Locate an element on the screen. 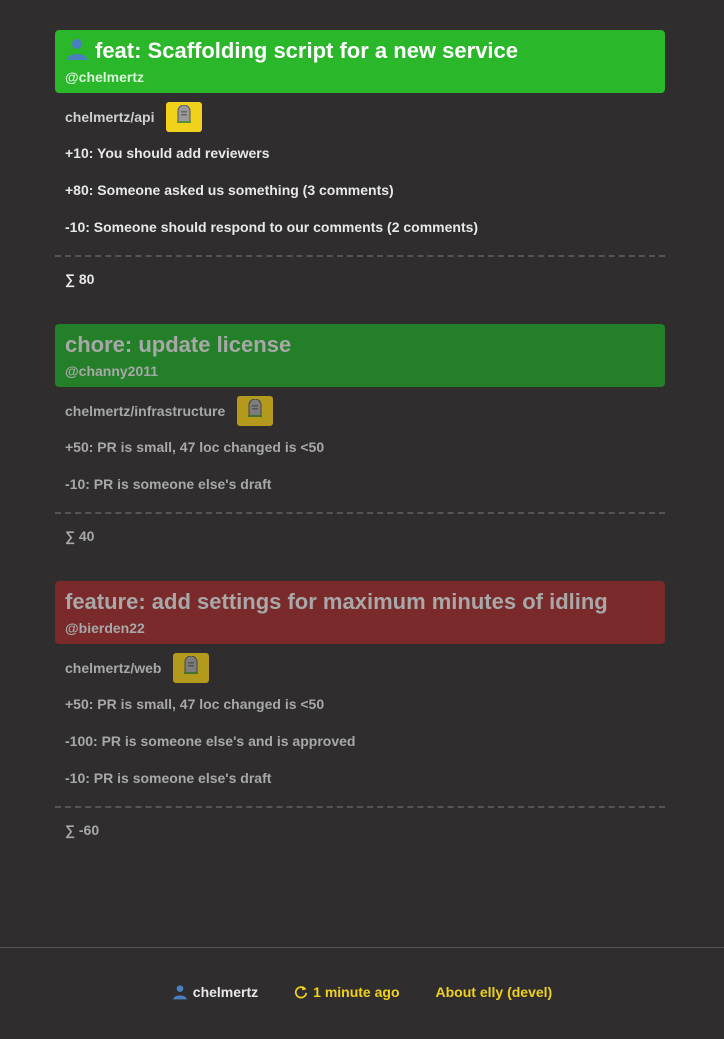 The image size is (724, 1039). pr-header: chore: update license @channy2011 is located at coordinates (360, 355).